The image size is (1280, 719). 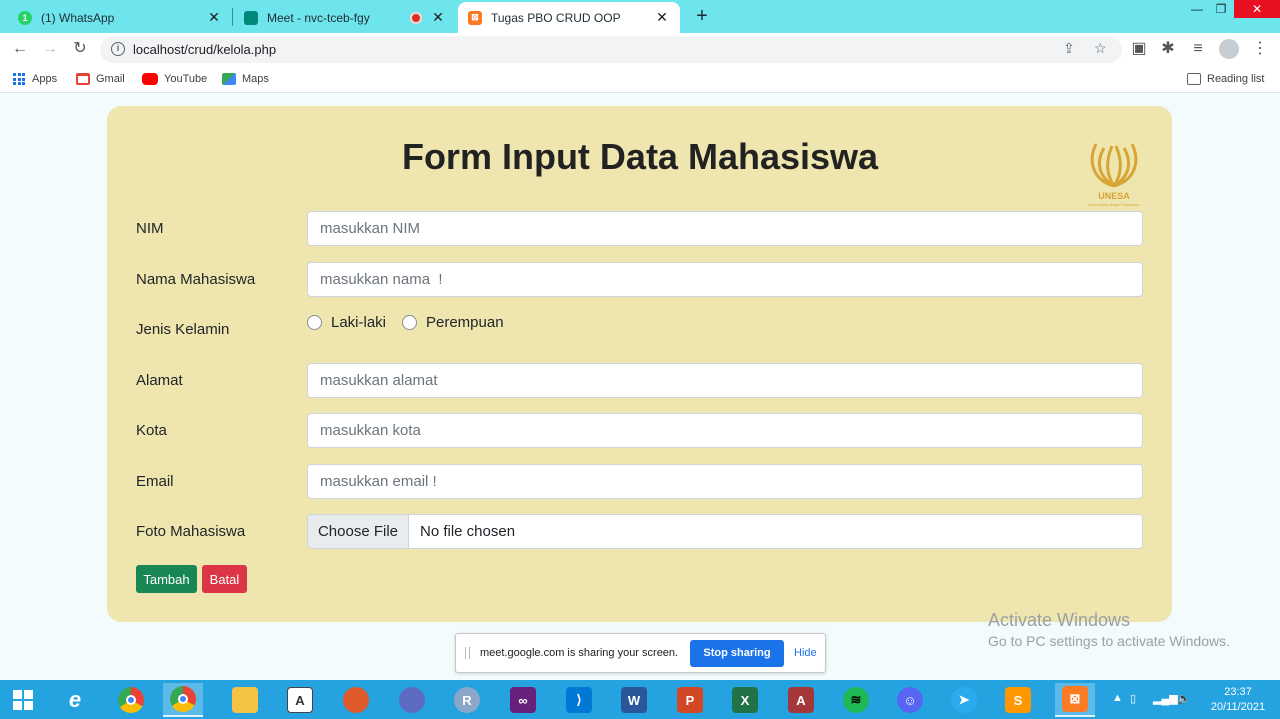 I want to click on telegram-icon: ➤, so click(x=964, y=700).